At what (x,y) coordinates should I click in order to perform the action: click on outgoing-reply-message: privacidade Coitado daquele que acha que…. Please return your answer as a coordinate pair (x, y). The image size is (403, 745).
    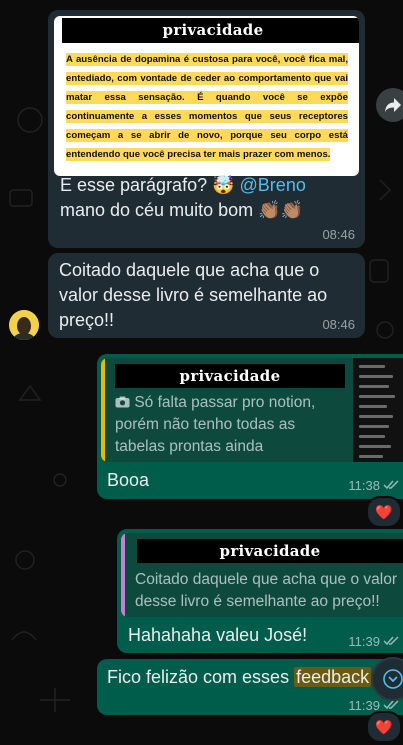
    Looking at the image, I should click on (260, 591).